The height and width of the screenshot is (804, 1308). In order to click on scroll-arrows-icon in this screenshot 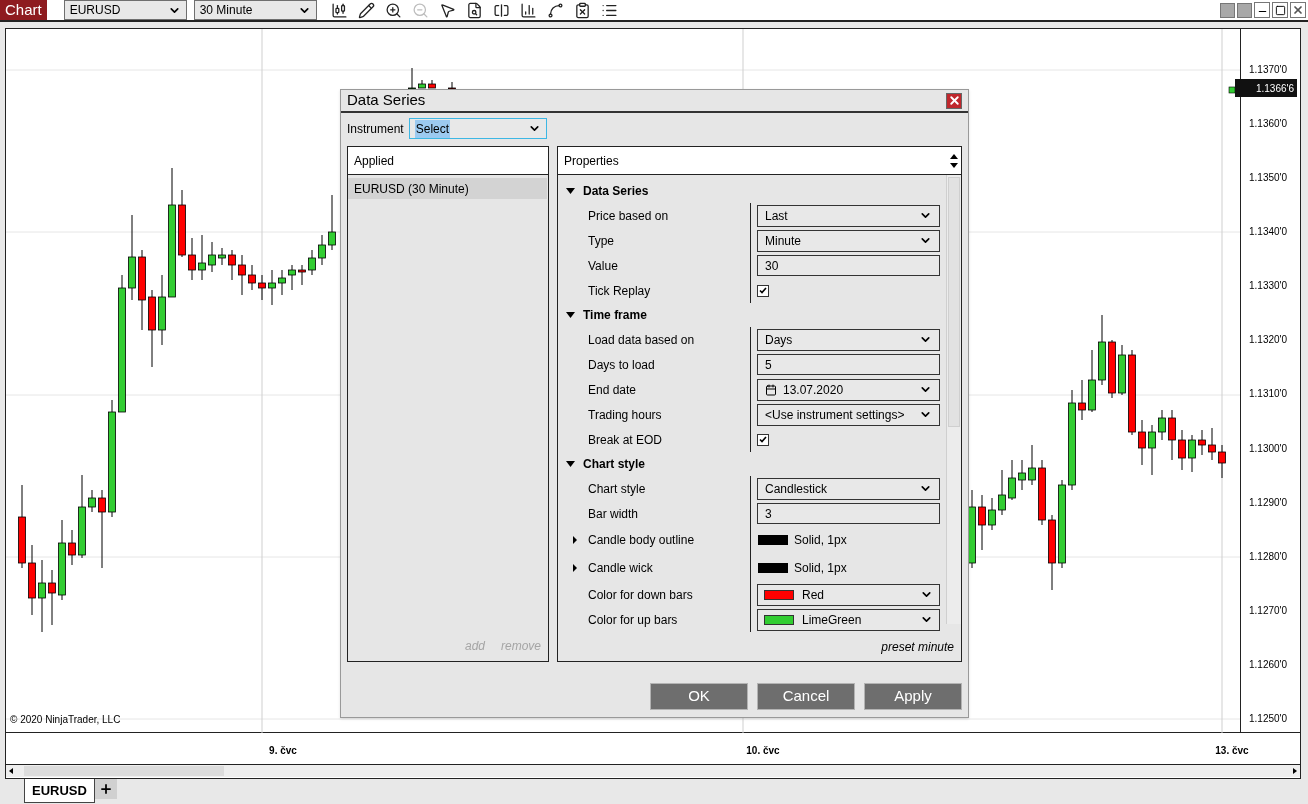, I will do `click(954, 160)`.